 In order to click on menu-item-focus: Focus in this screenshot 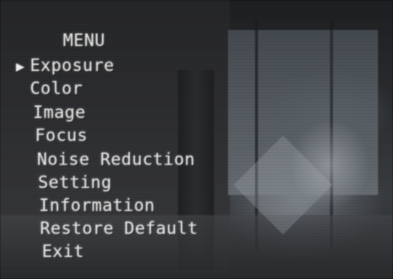, I will do `click(61, 136)`.